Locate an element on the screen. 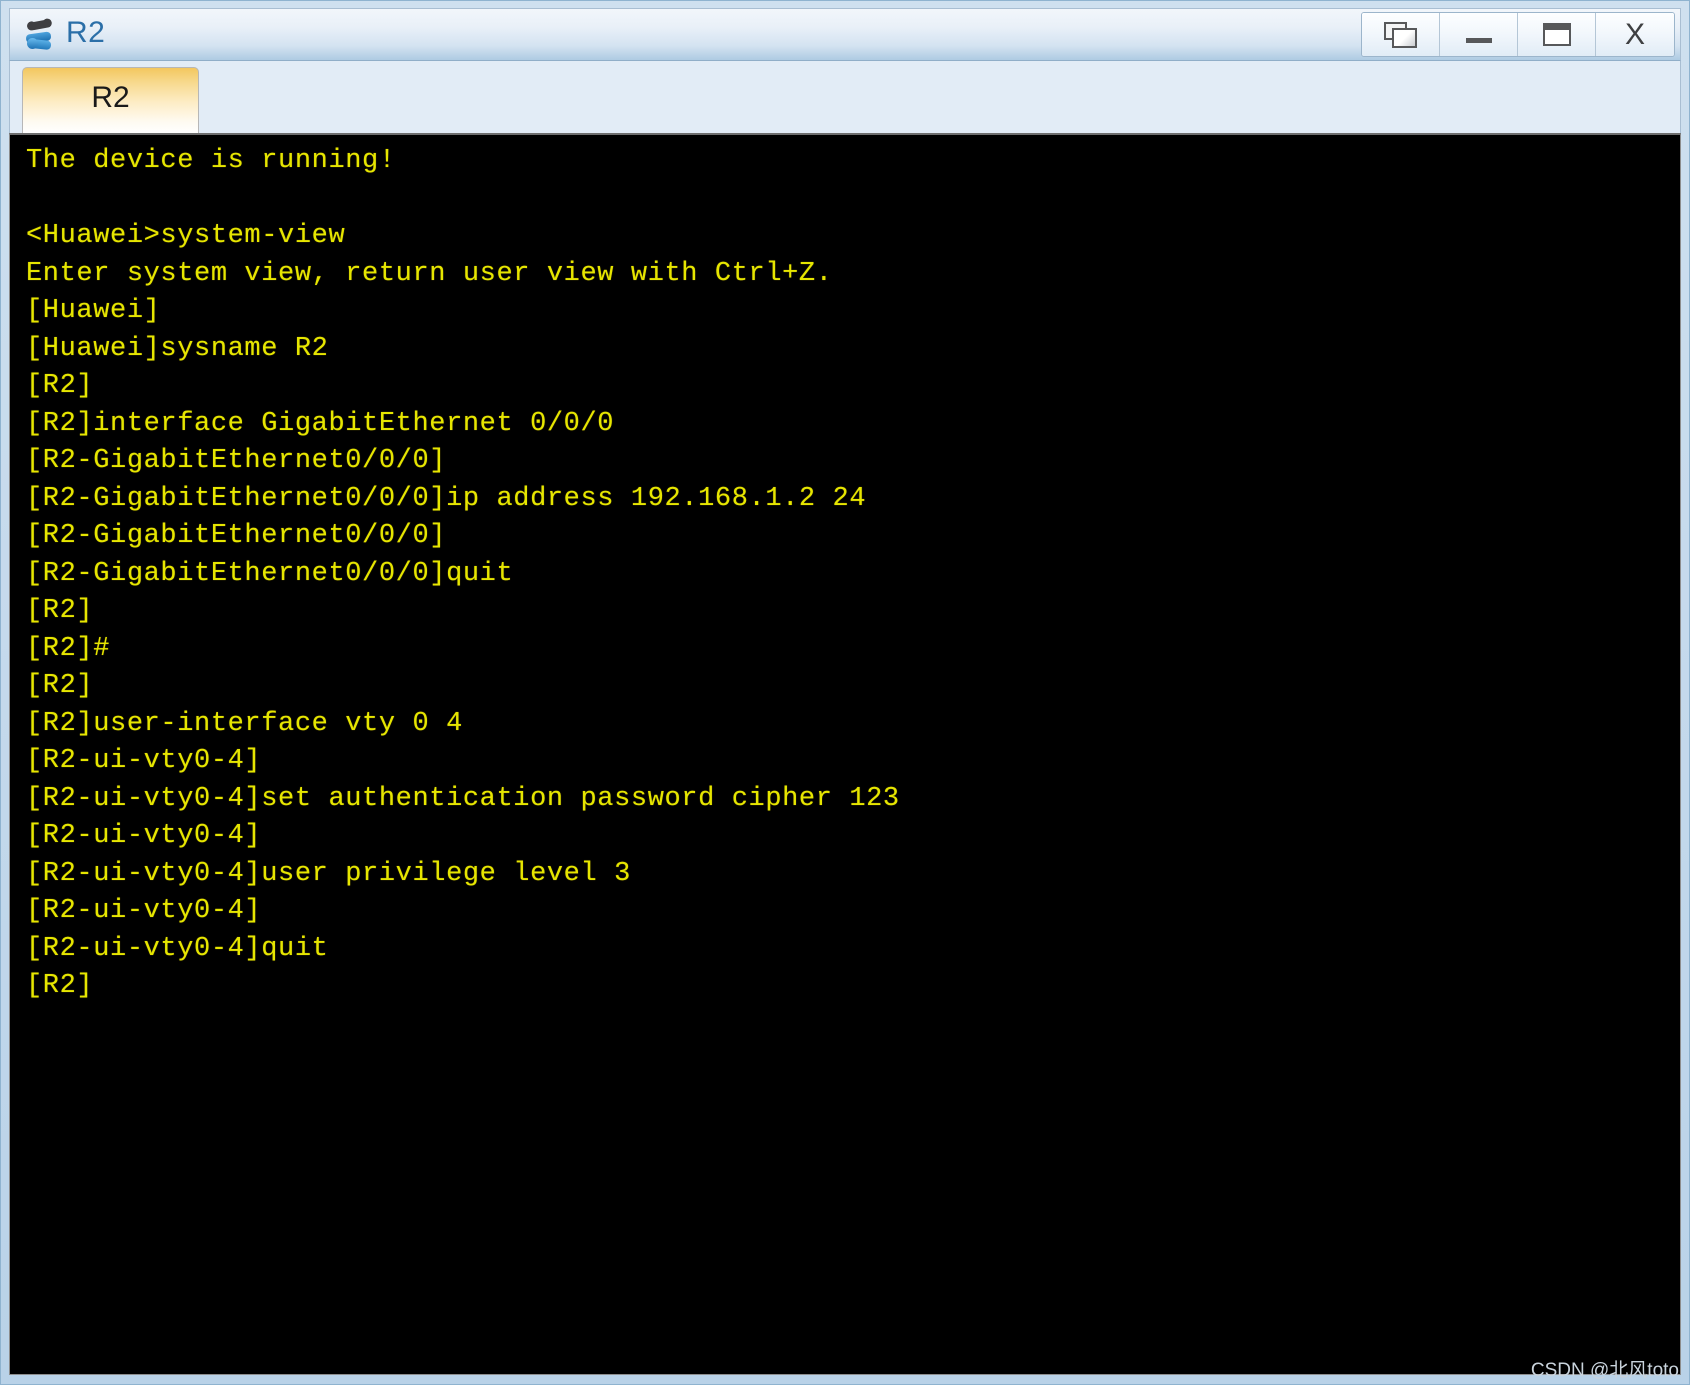 This screenshot has width=1690, height=1385. title-bar-left: R2 is located at coordinates (64, 35).